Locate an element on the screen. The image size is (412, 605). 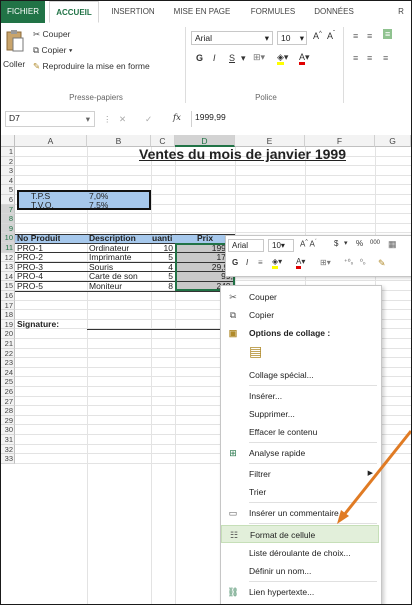
arrow-shaft is located at coordinates (376, 473).